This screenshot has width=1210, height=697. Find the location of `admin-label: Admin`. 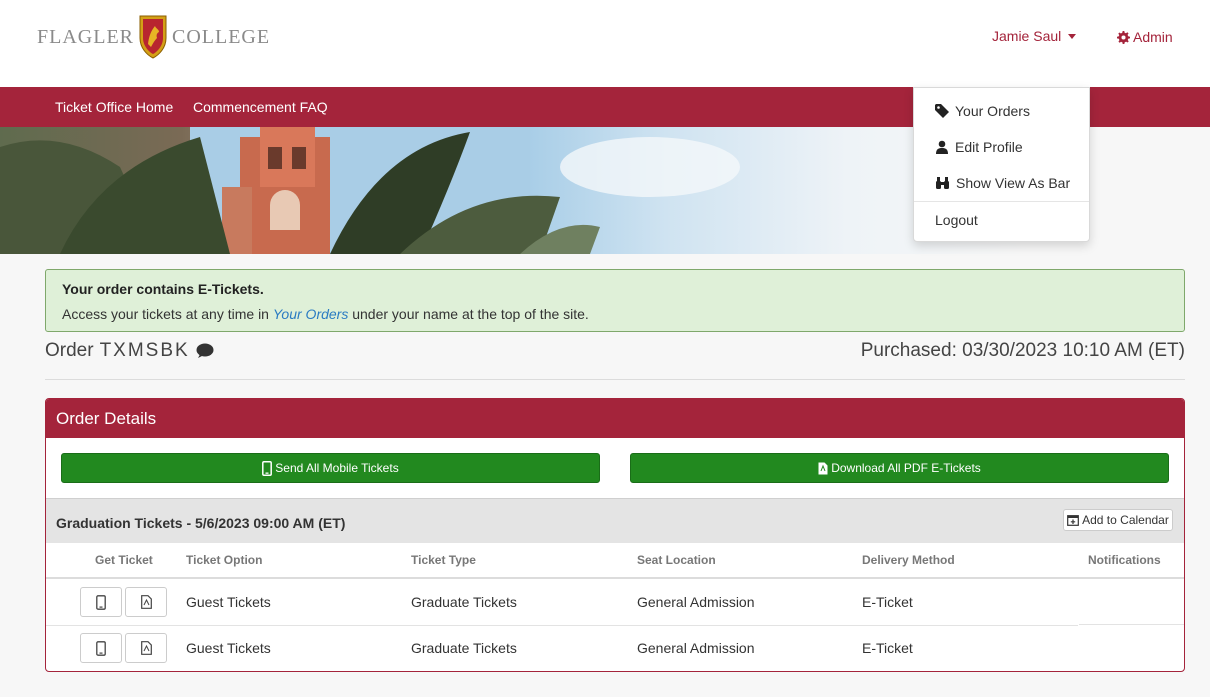

admin-label: Admin is located at coordinates (1153, 37).